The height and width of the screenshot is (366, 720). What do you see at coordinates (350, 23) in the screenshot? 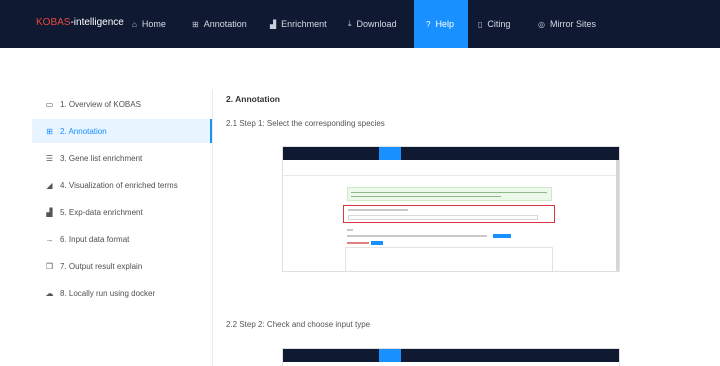
I see `download-icon: ⤓` at bounding box center [350, 23].